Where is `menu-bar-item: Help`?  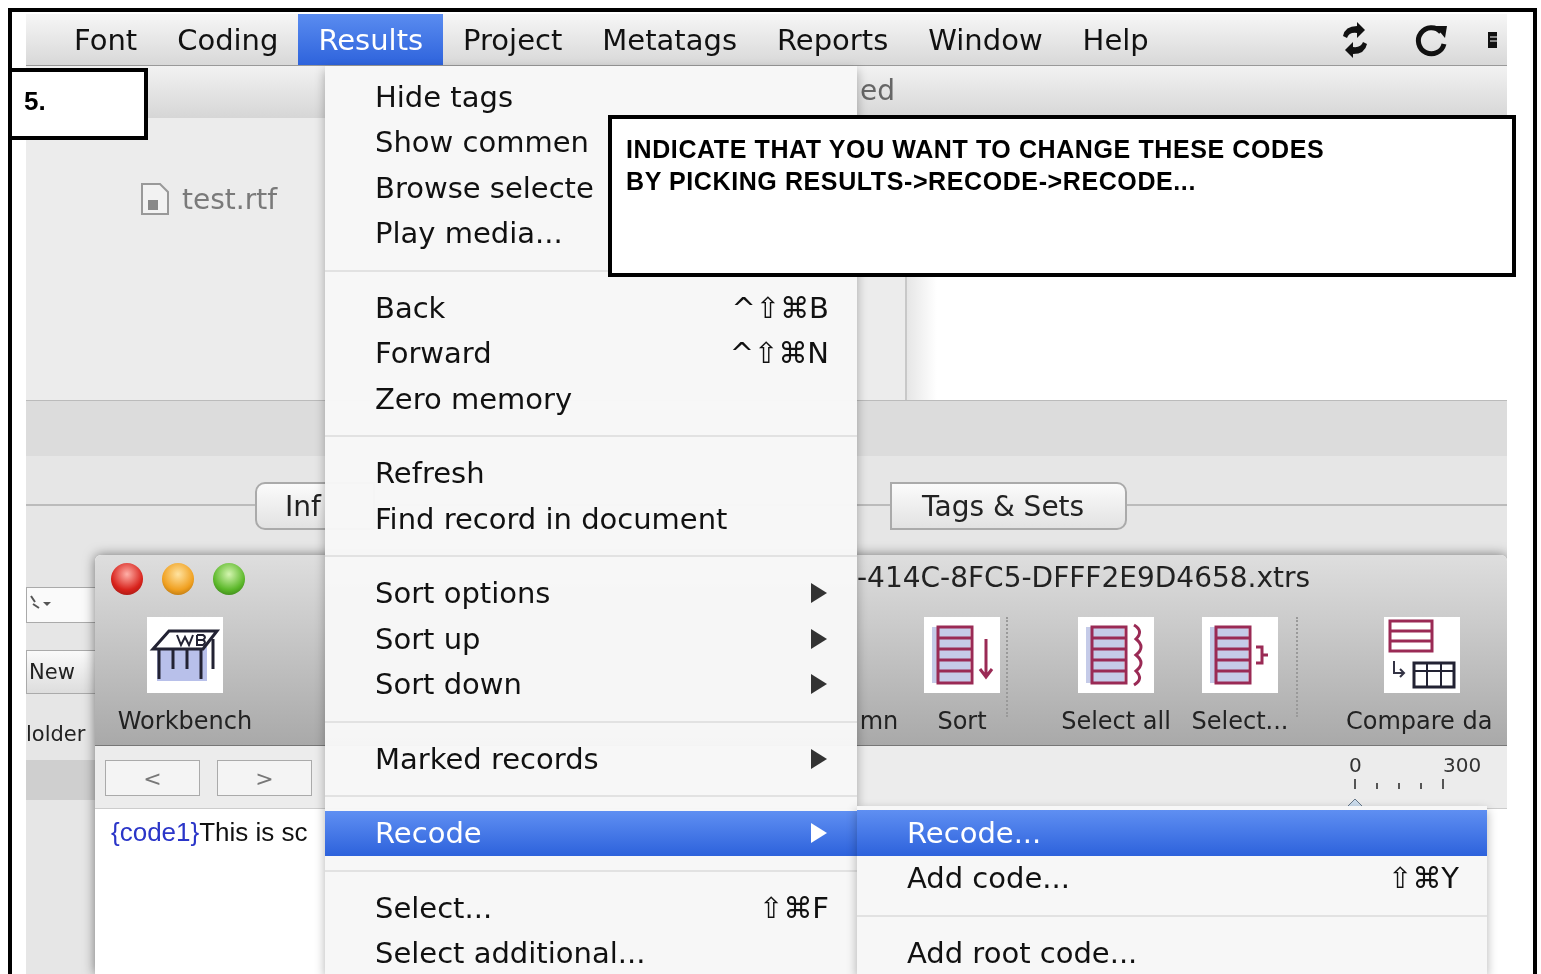 menu-bar-item: Help is located at coordinates (1115, 39).